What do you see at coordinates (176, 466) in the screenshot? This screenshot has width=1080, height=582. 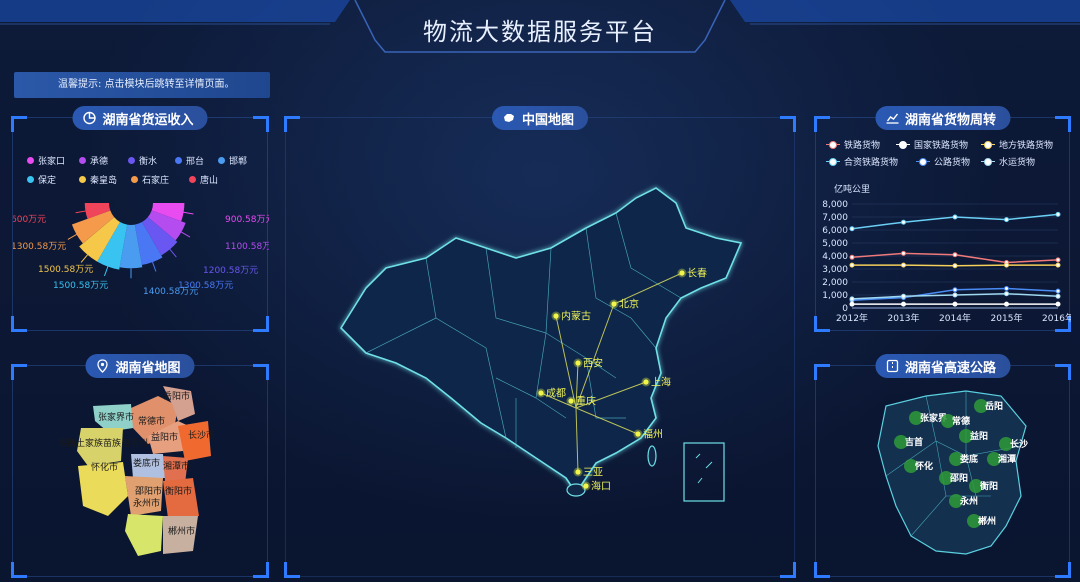 I see `hunan-region-label: 湘潭市` at bounding box center [176, 466].